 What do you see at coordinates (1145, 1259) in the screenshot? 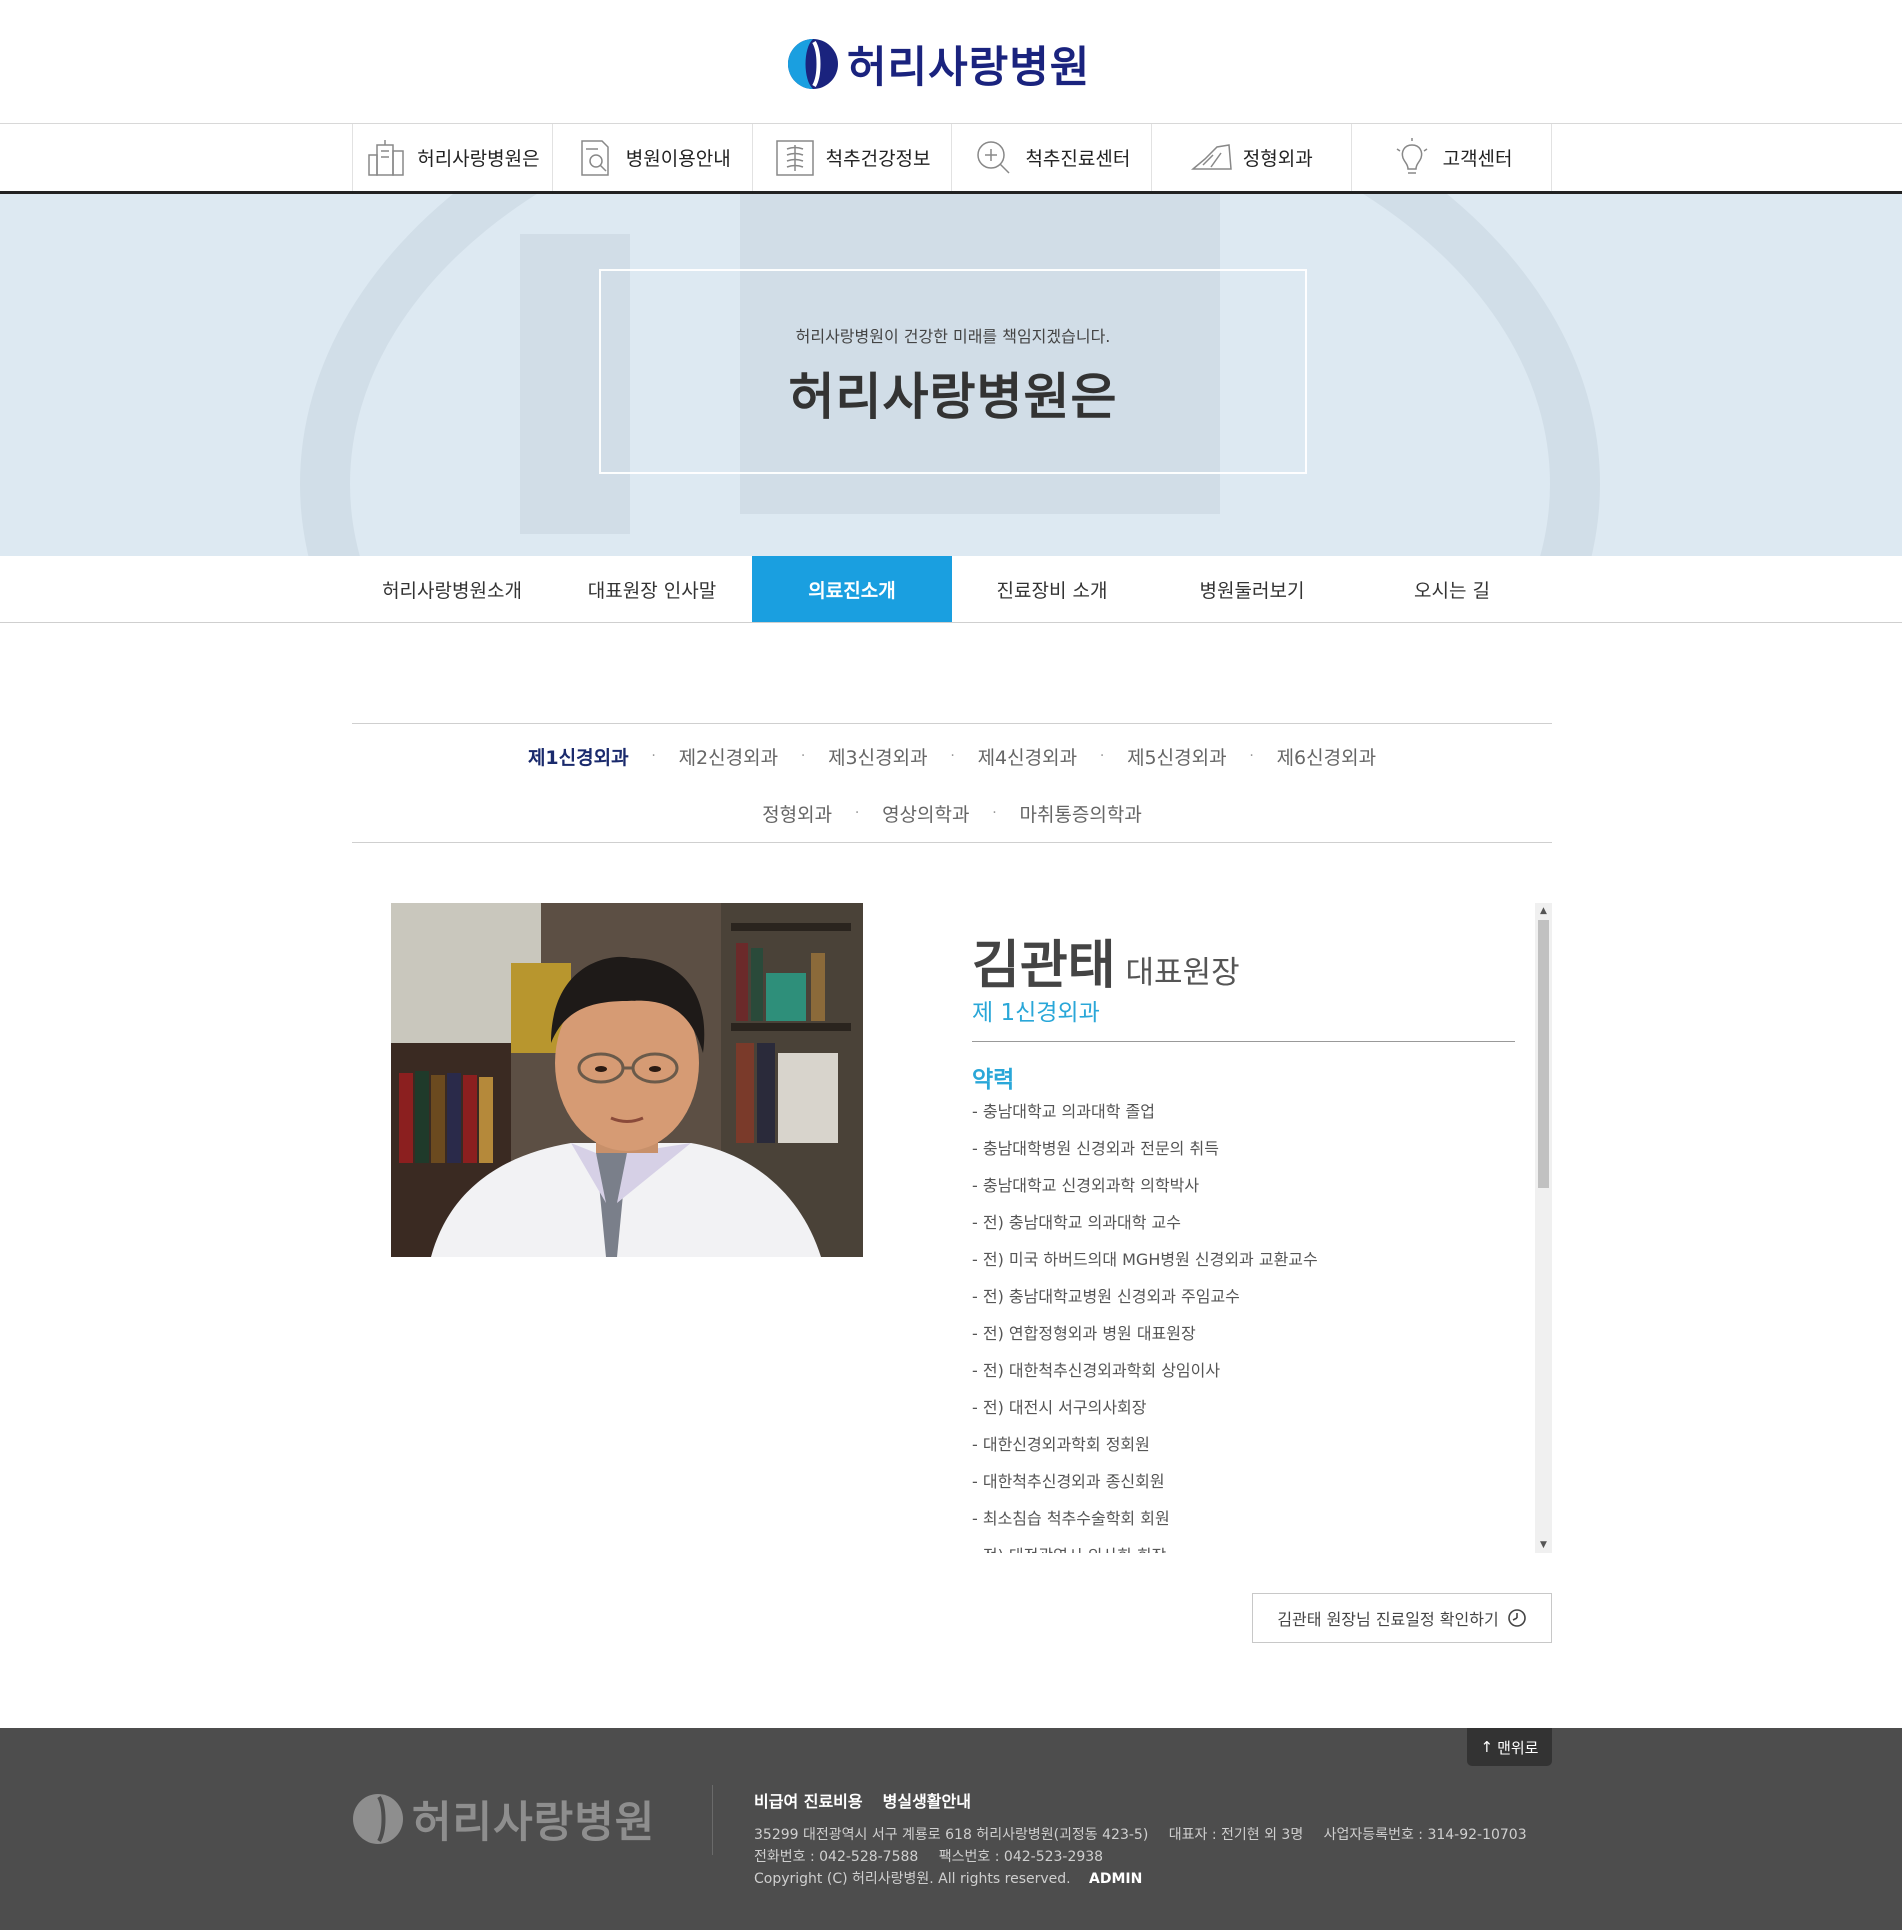
I see `career-item: - 전) 미국 하버드의대 MGH병원 신경외과 교환교수` at bounding box center [1145, 1259].